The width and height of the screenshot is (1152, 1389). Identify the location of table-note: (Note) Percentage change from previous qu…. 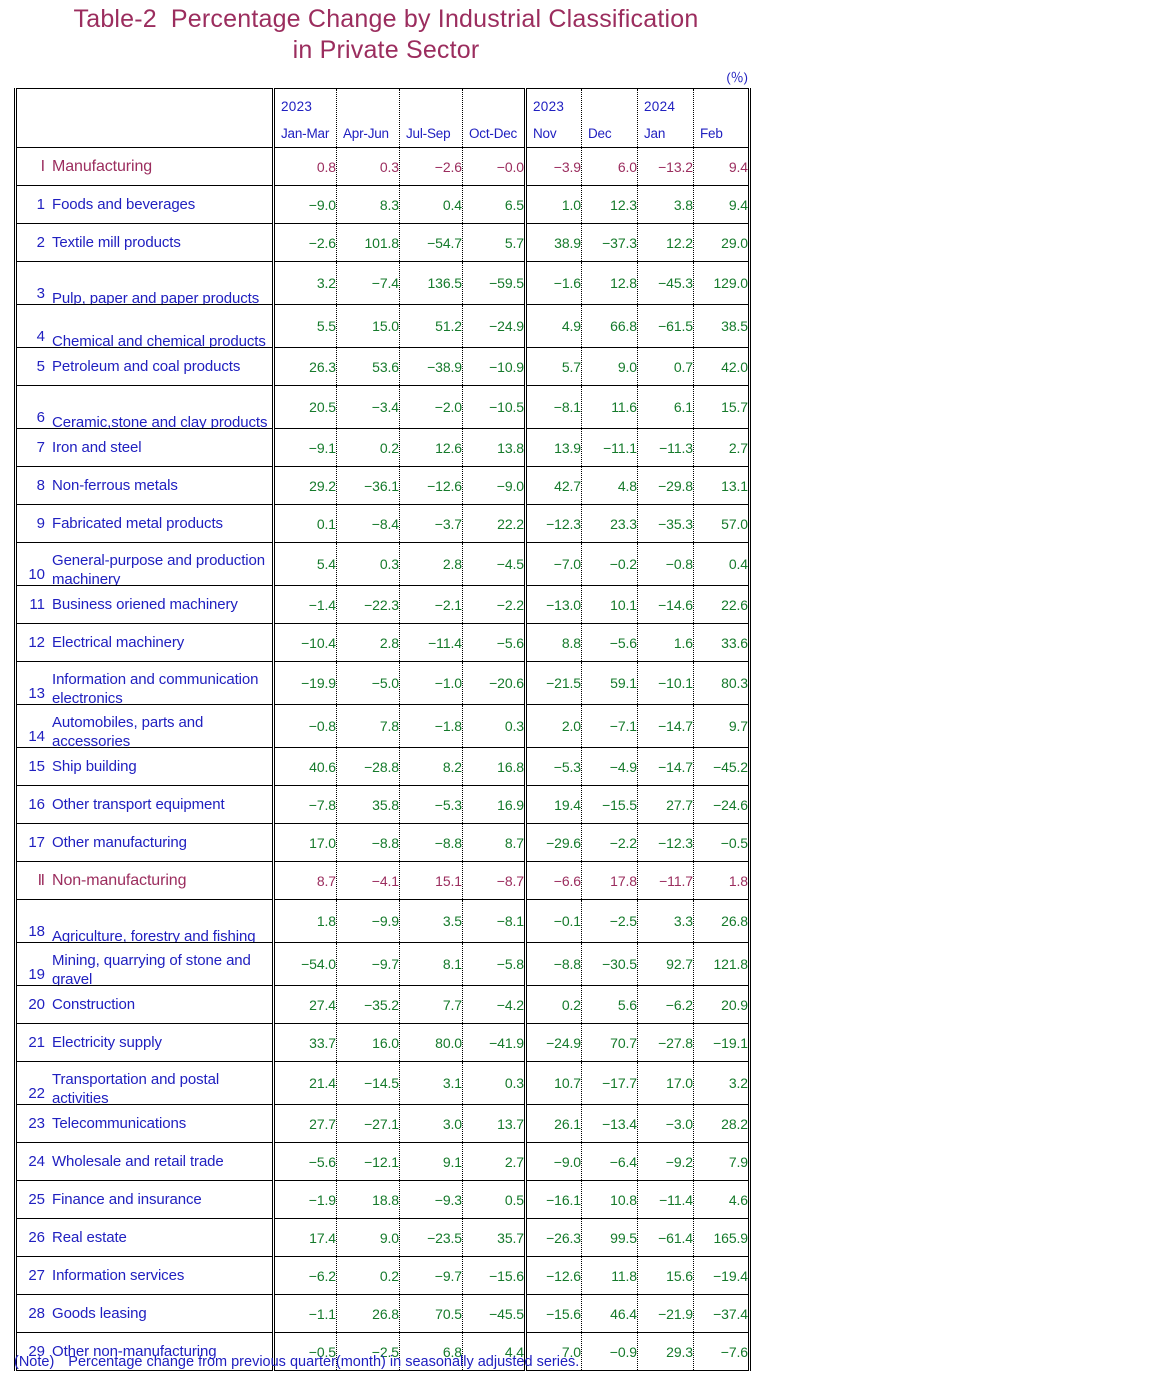
(296, 1362).